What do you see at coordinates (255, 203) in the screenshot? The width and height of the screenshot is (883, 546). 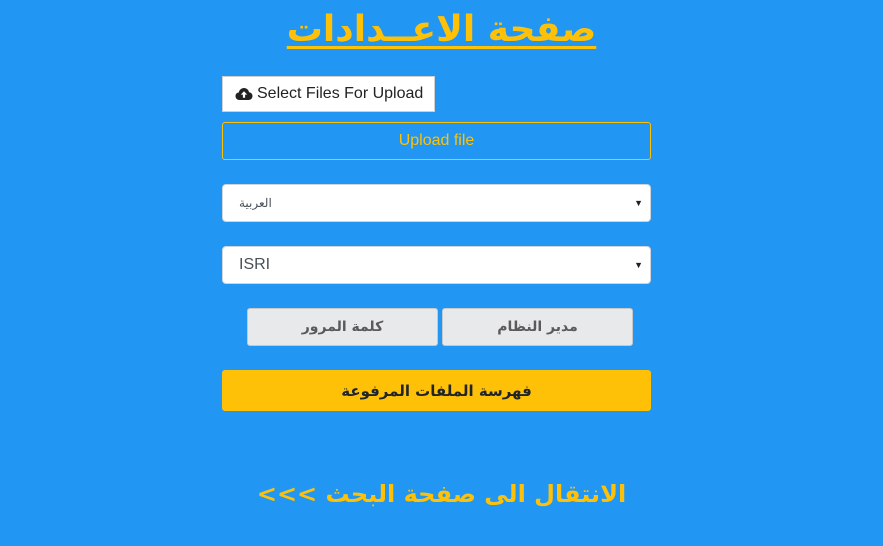 I see `language-select-value: العربية` at bounding box center [255, 203].